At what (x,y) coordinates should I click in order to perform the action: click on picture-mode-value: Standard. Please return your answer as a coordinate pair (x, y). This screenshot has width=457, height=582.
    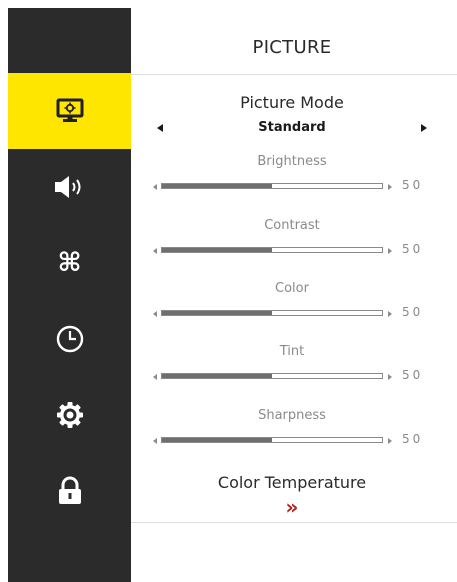
    Looking at the image, I should click on (292, 127).